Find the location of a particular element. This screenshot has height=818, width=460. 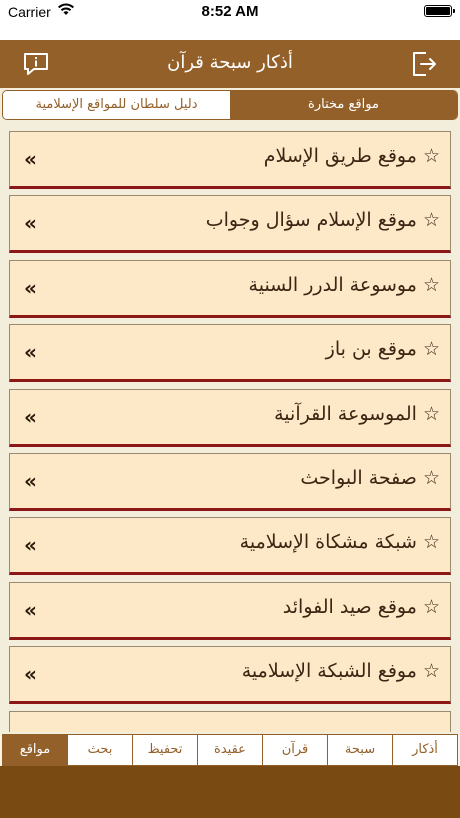

tab-search: بحث is located at coordinates (100, 750).